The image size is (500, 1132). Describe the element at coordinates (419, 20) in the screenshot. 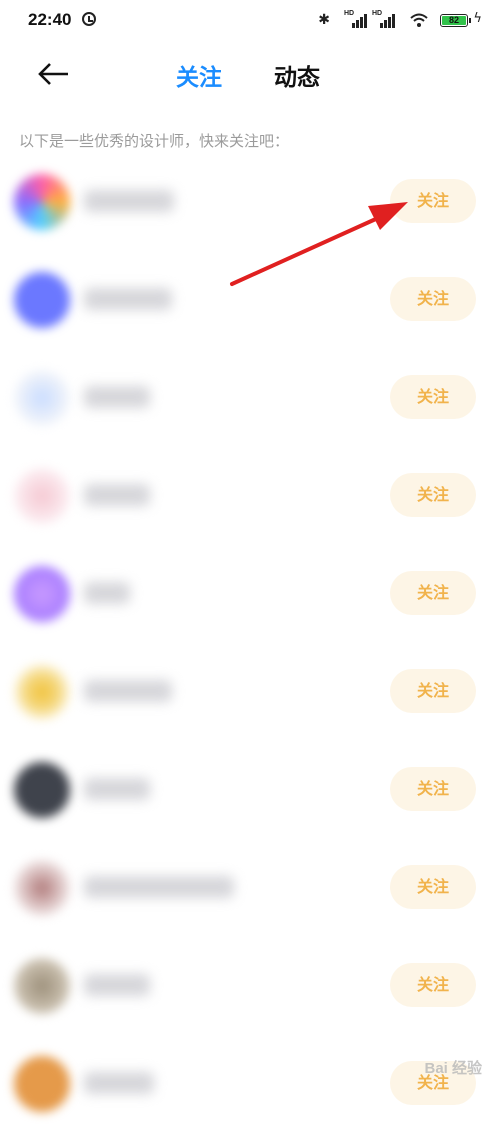

I see `wifi-icon` at that location.